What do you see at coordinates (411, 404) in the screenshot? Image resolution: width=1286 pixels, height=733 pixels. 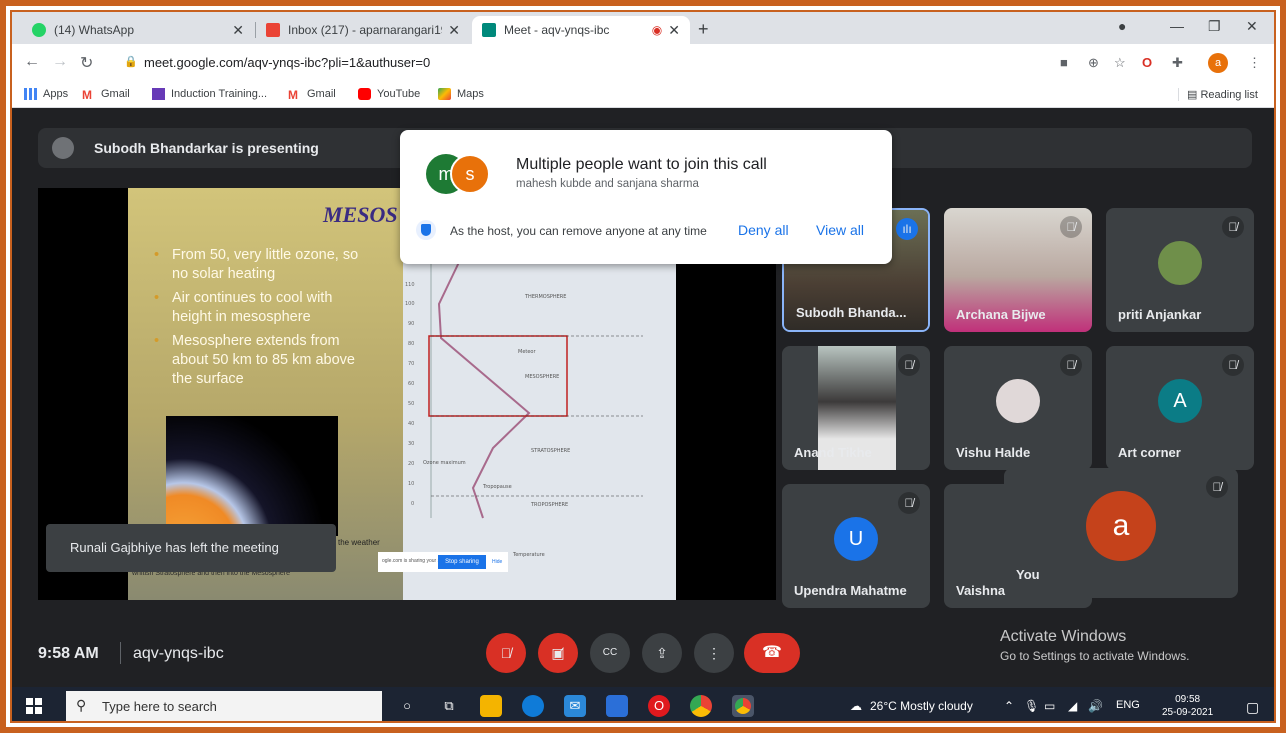 I see `axis-tick: 50` at bounding box center [411, 404].